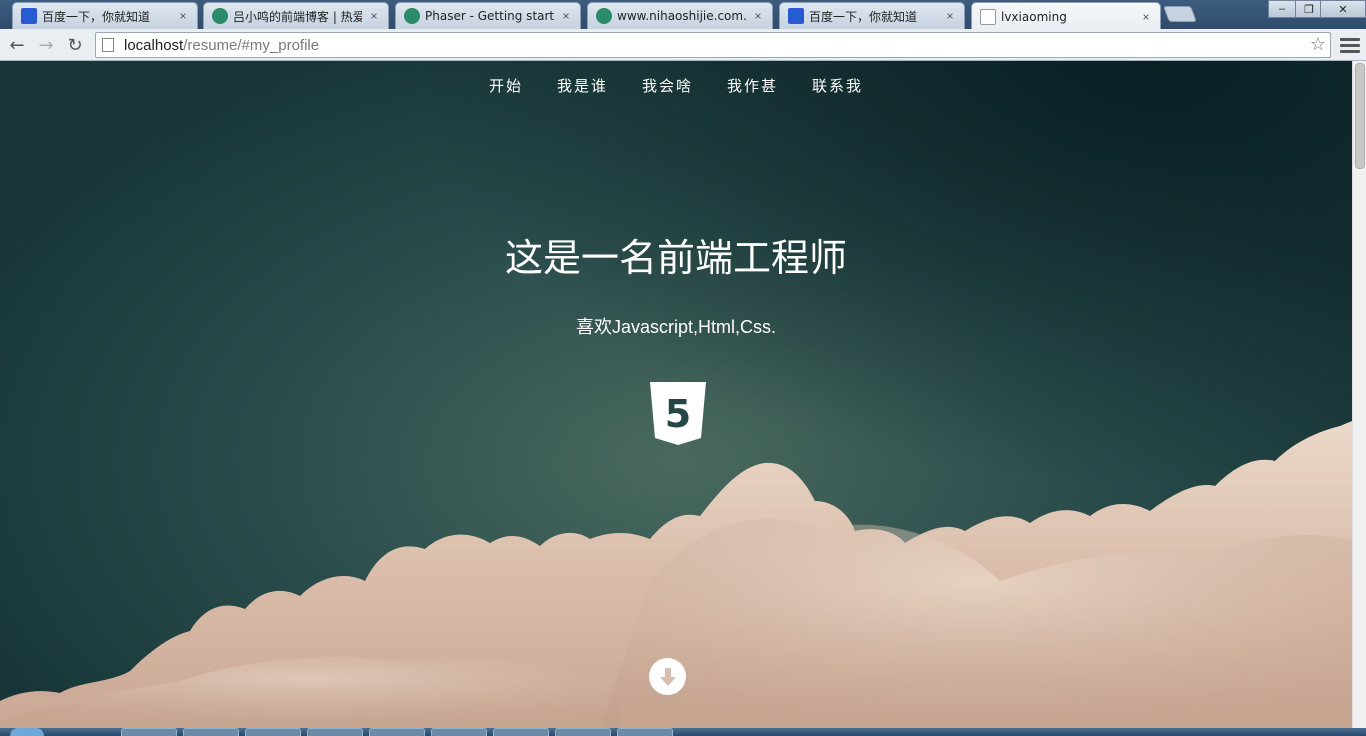 The image size is (1366, 736). I want to click on bookmark-star-icon: ☆, so click(1318, 44).